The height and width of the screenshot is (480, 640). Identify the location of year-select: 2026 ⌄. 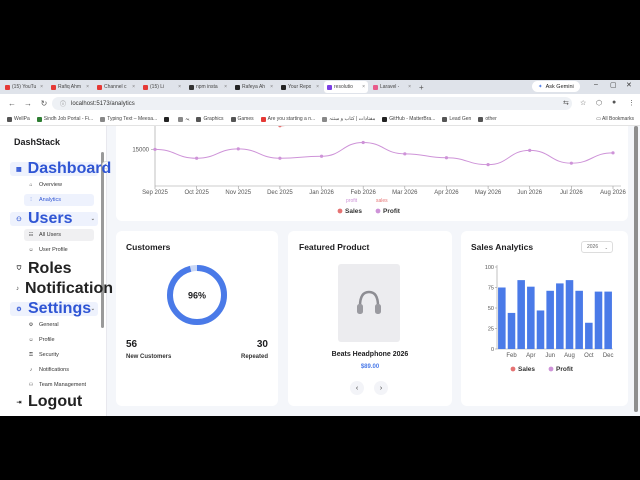
(597, 247).